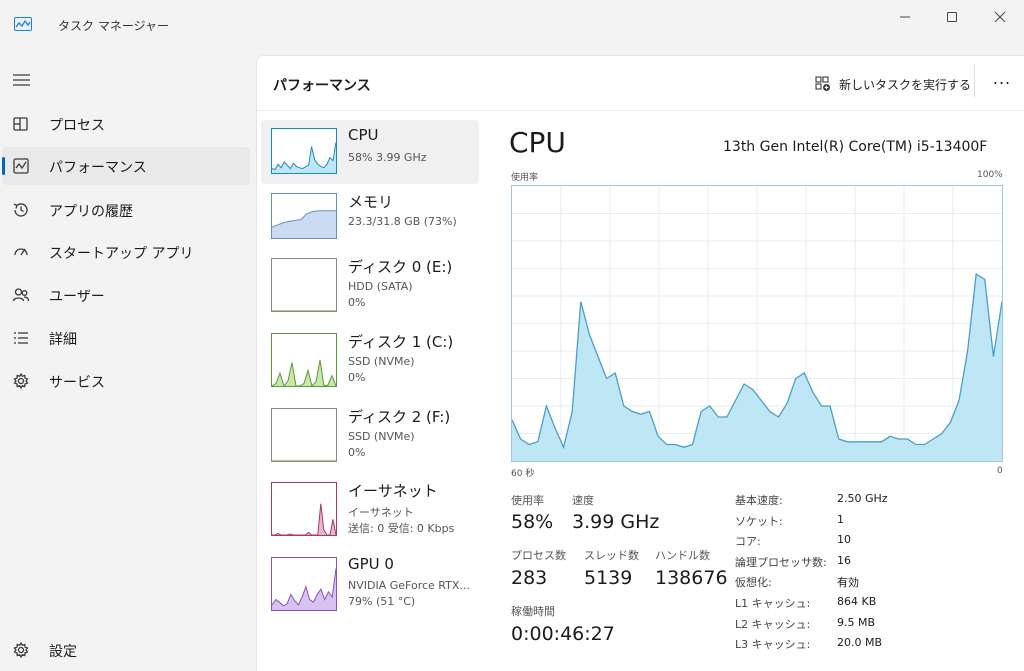 This screenshot has height=671, width=1024. Describe the element at coordinates (759, 500) in the screenshot. I see `spec-base-speed-label: 基本速度:` at that location.